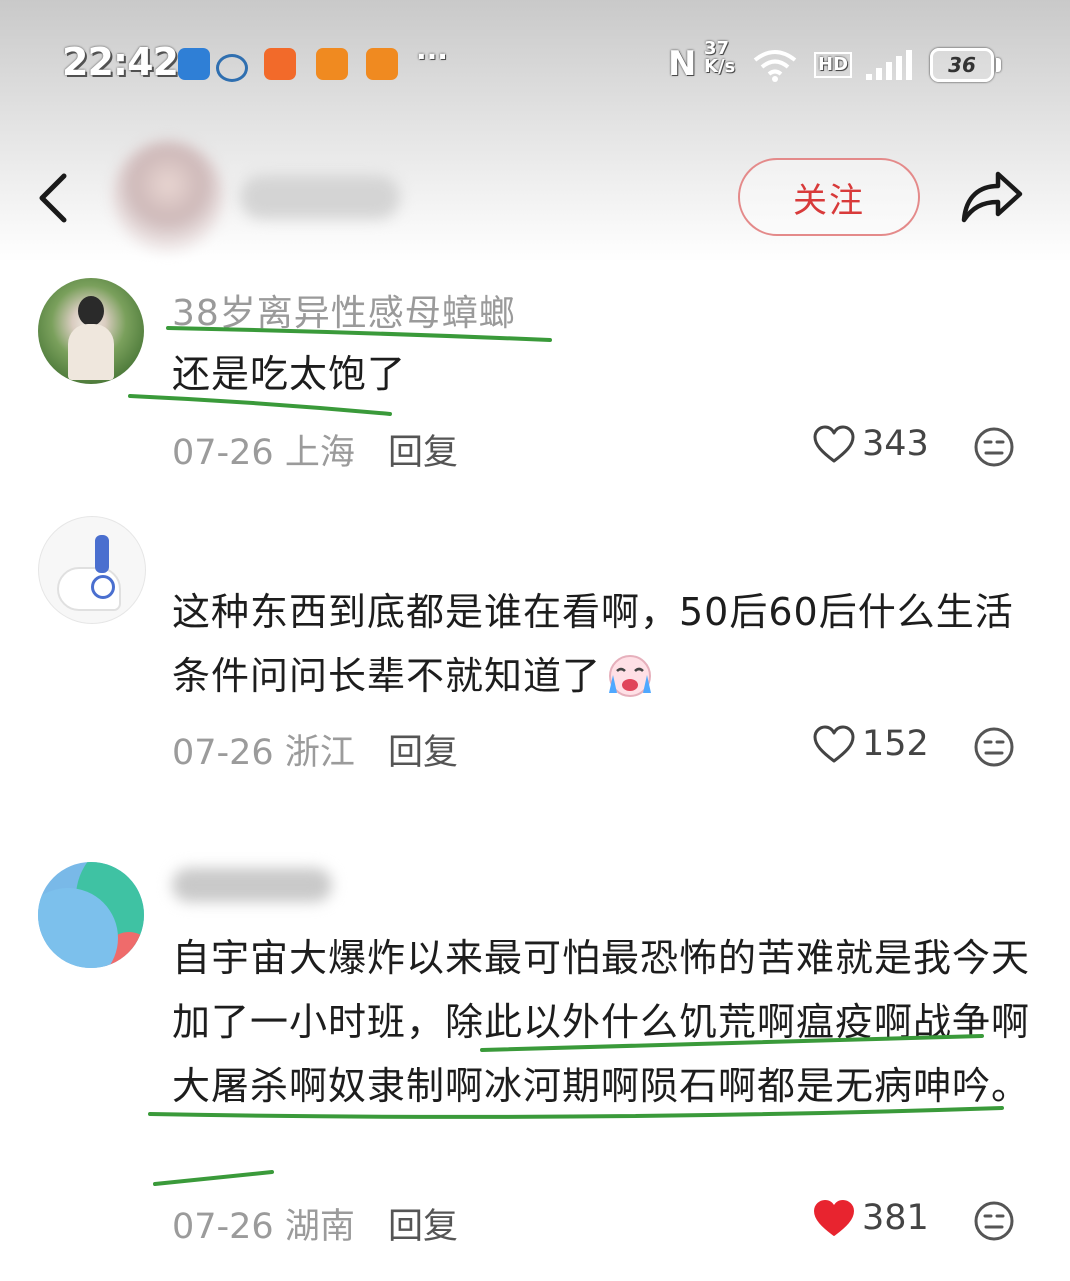 The width and height of the screenshot is (1070, 1281). Describe the element at coordinates (332, 64) in the screenshot. I see `orange-app-icon` at that location.